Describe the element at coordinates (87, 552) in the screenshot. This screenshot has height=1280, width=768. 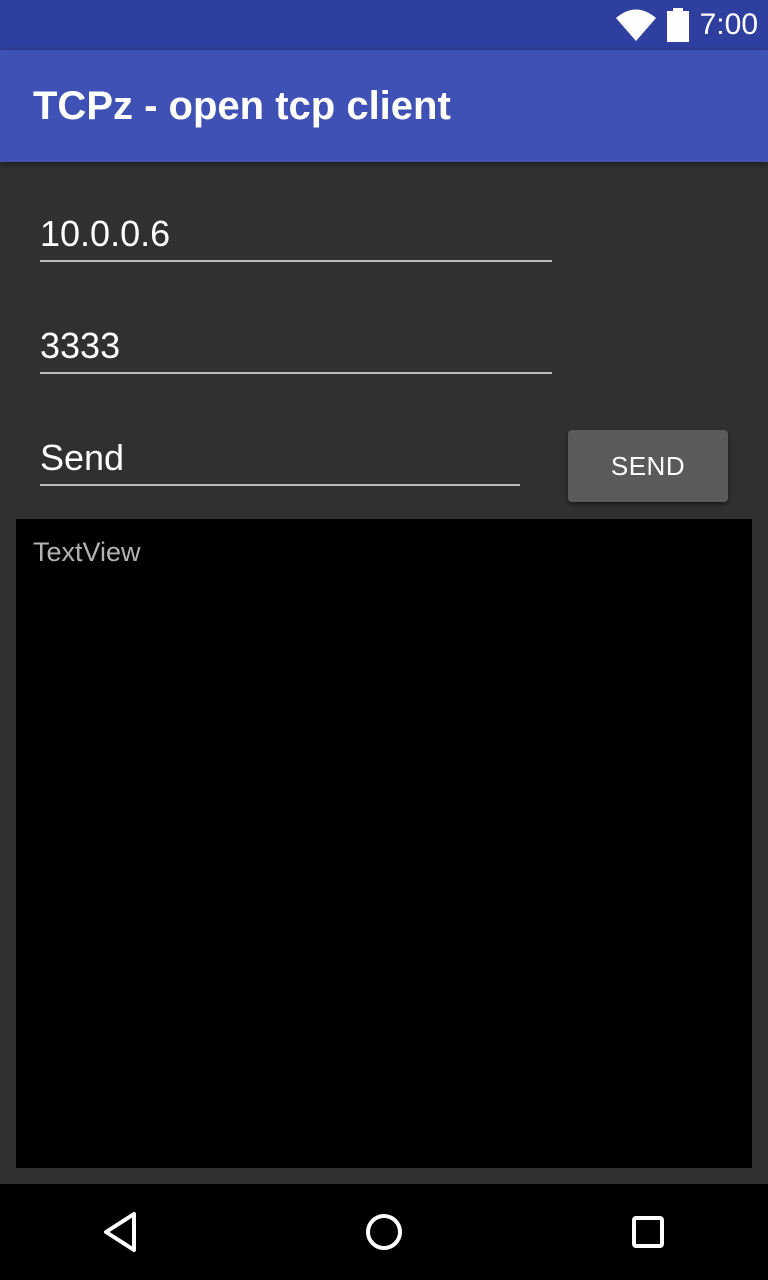
I see `output-text: TextView` at that location.